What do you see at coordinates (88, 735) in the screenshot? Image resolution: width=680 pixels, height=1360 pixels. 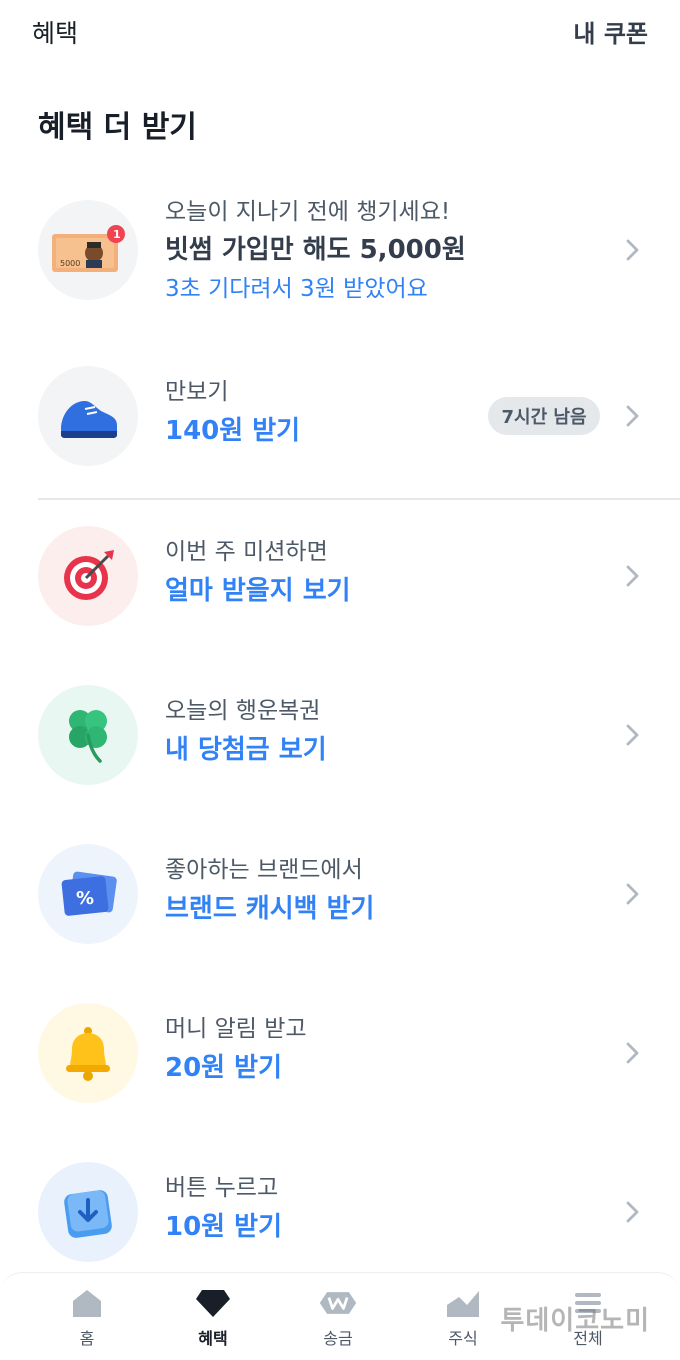 I see `clover-icon` at bounding box center [88, 735].